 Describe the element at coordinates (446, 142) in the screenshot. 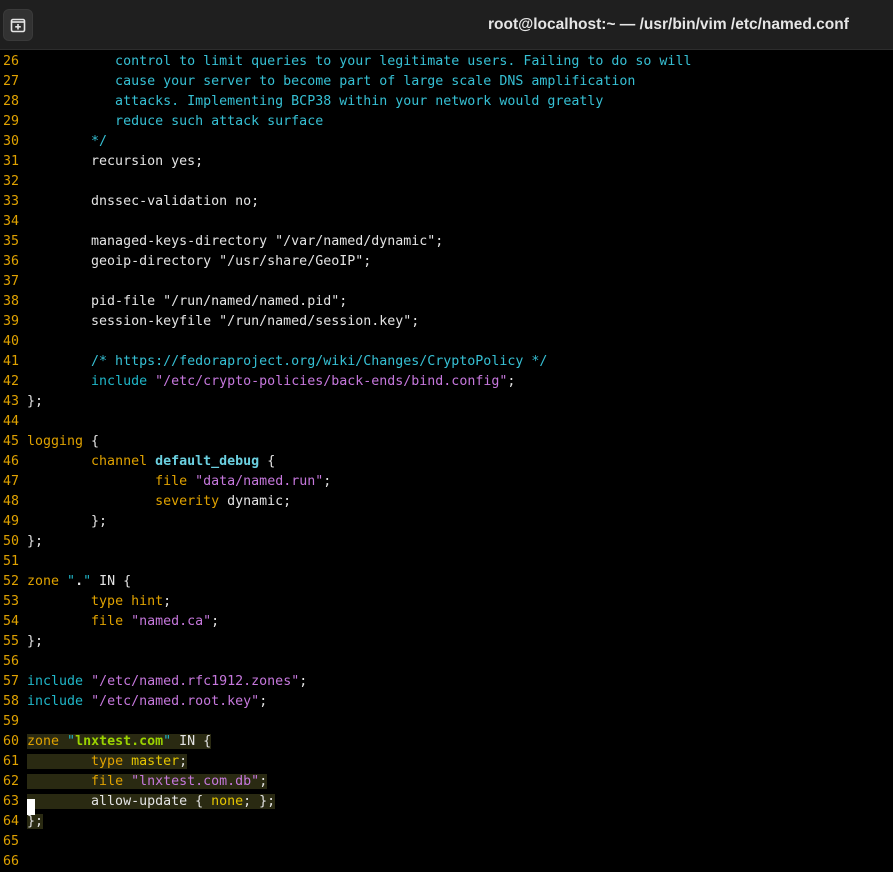

I see `code-line: 30 */` at that location.